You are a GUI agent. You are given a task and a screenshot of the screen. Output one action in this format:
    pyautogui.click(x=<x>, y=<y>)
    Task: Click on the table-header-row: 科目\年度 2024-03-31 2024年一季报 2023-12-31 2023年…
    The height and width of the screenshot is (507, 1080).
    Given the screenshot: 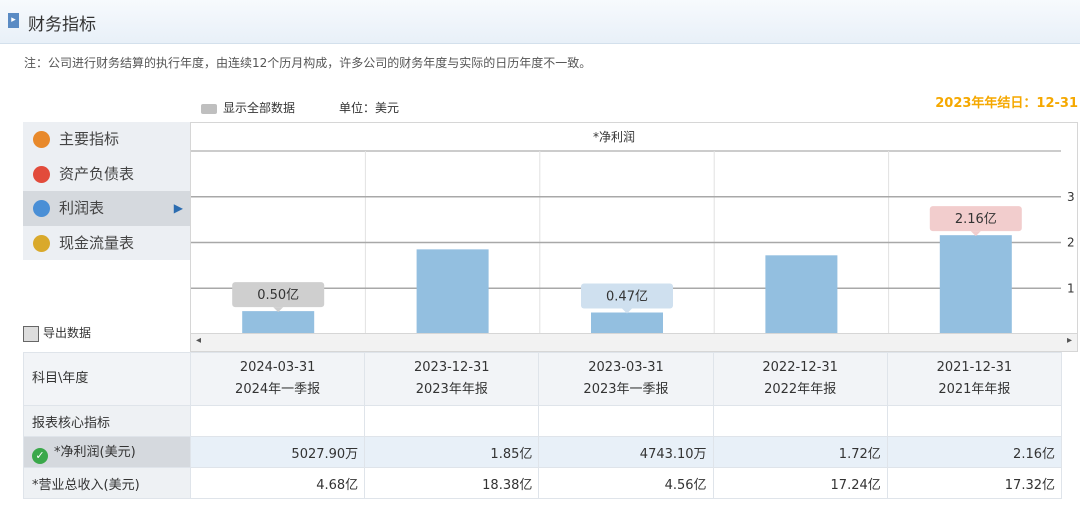 What is the action you would take?
    pyautogui.click(x=543, y=379)
    